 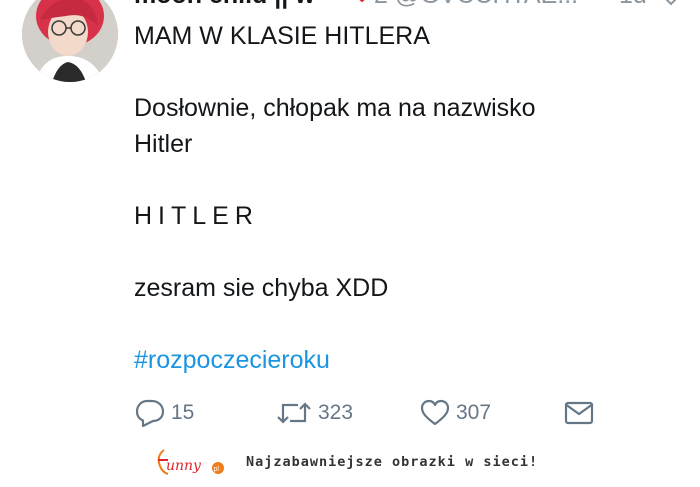 I want to click on funny-logo: unny pl, so click(x=191, y=466).